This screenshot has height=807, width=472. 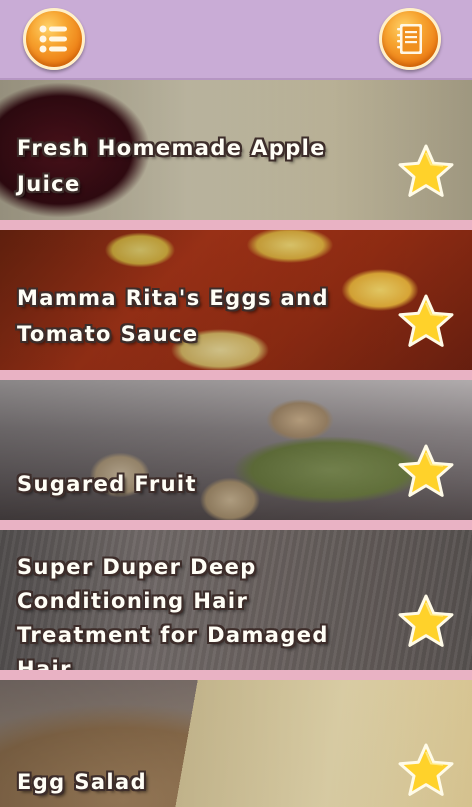 What do you see at coordinates (173, 316) in the screenshot?
I see `recipe-title: Mamma Rita's Eggs and Tomato Sauce` at bounding box center [173, 316].